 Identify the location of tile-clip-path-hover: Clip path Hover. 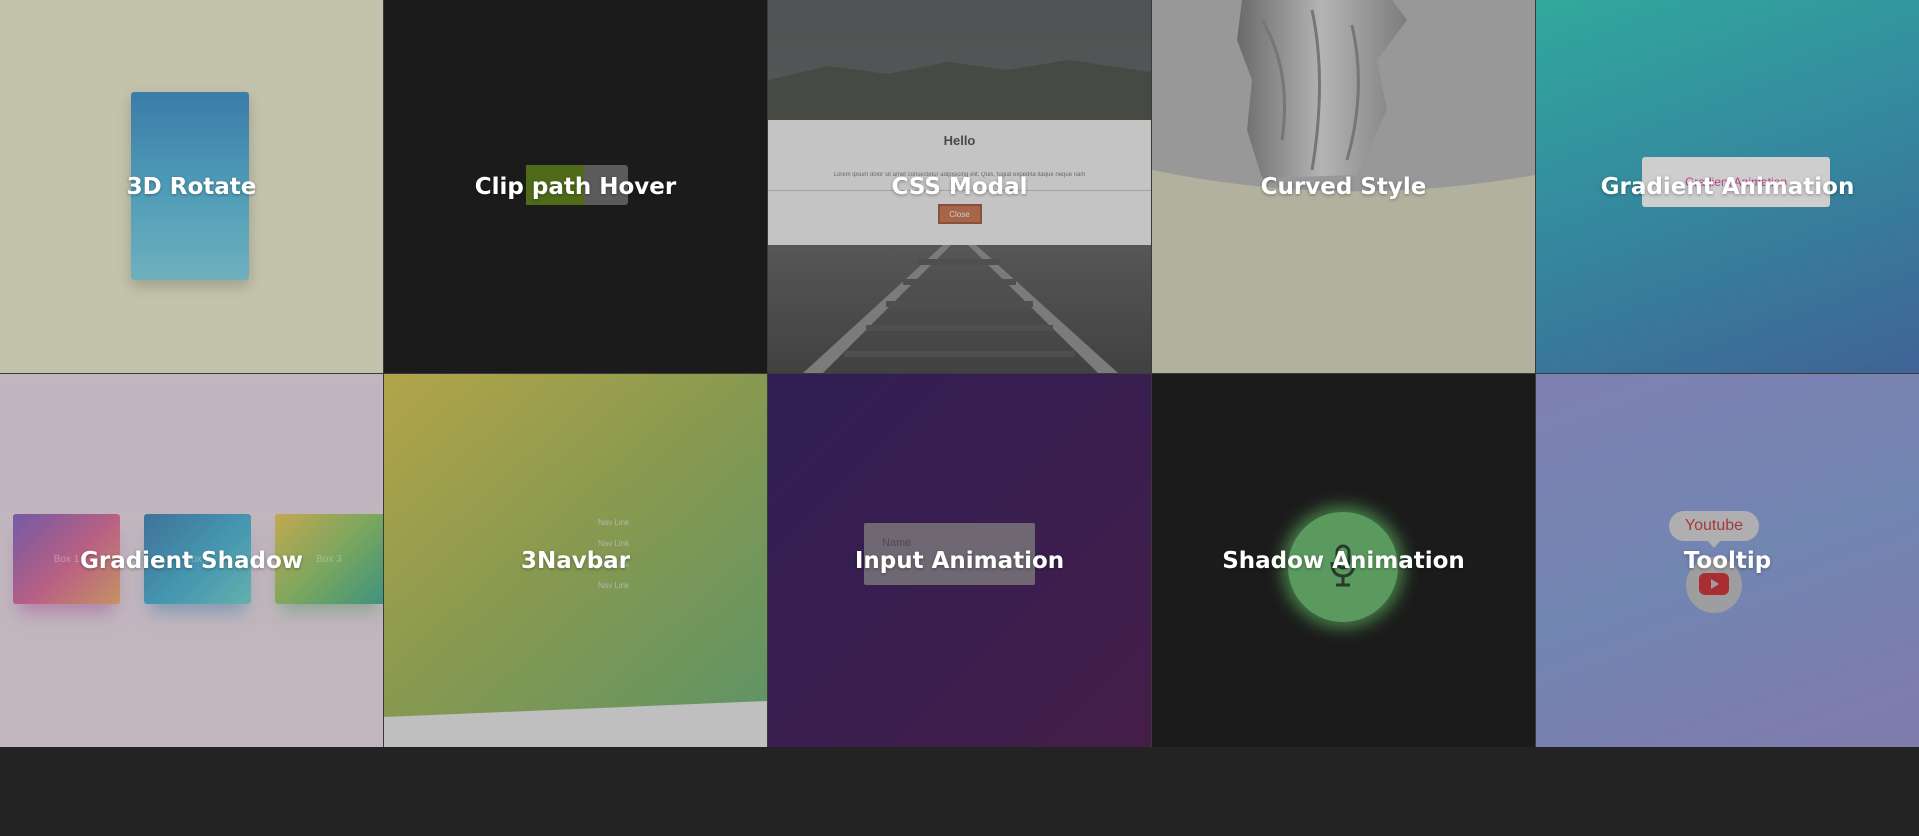
(575, 186).